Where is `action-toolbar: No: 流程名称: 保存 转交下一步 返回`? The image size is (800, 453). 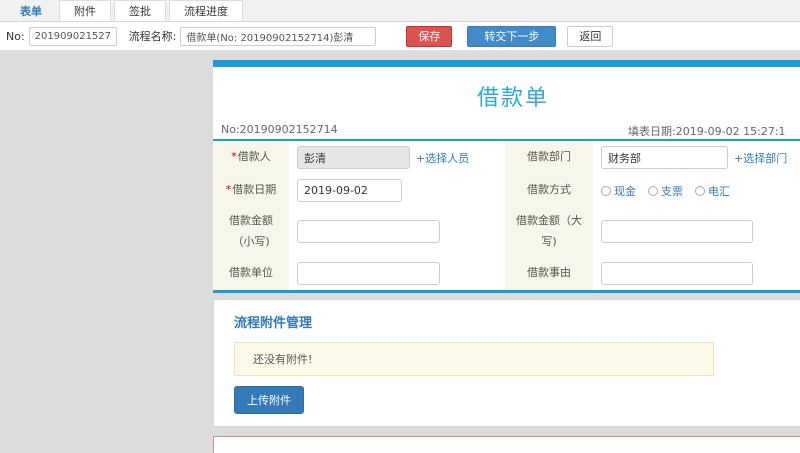 action-toolbar: No: 流程名称: 保存 转交下一步 返回 is located at coordinates (400, 36).